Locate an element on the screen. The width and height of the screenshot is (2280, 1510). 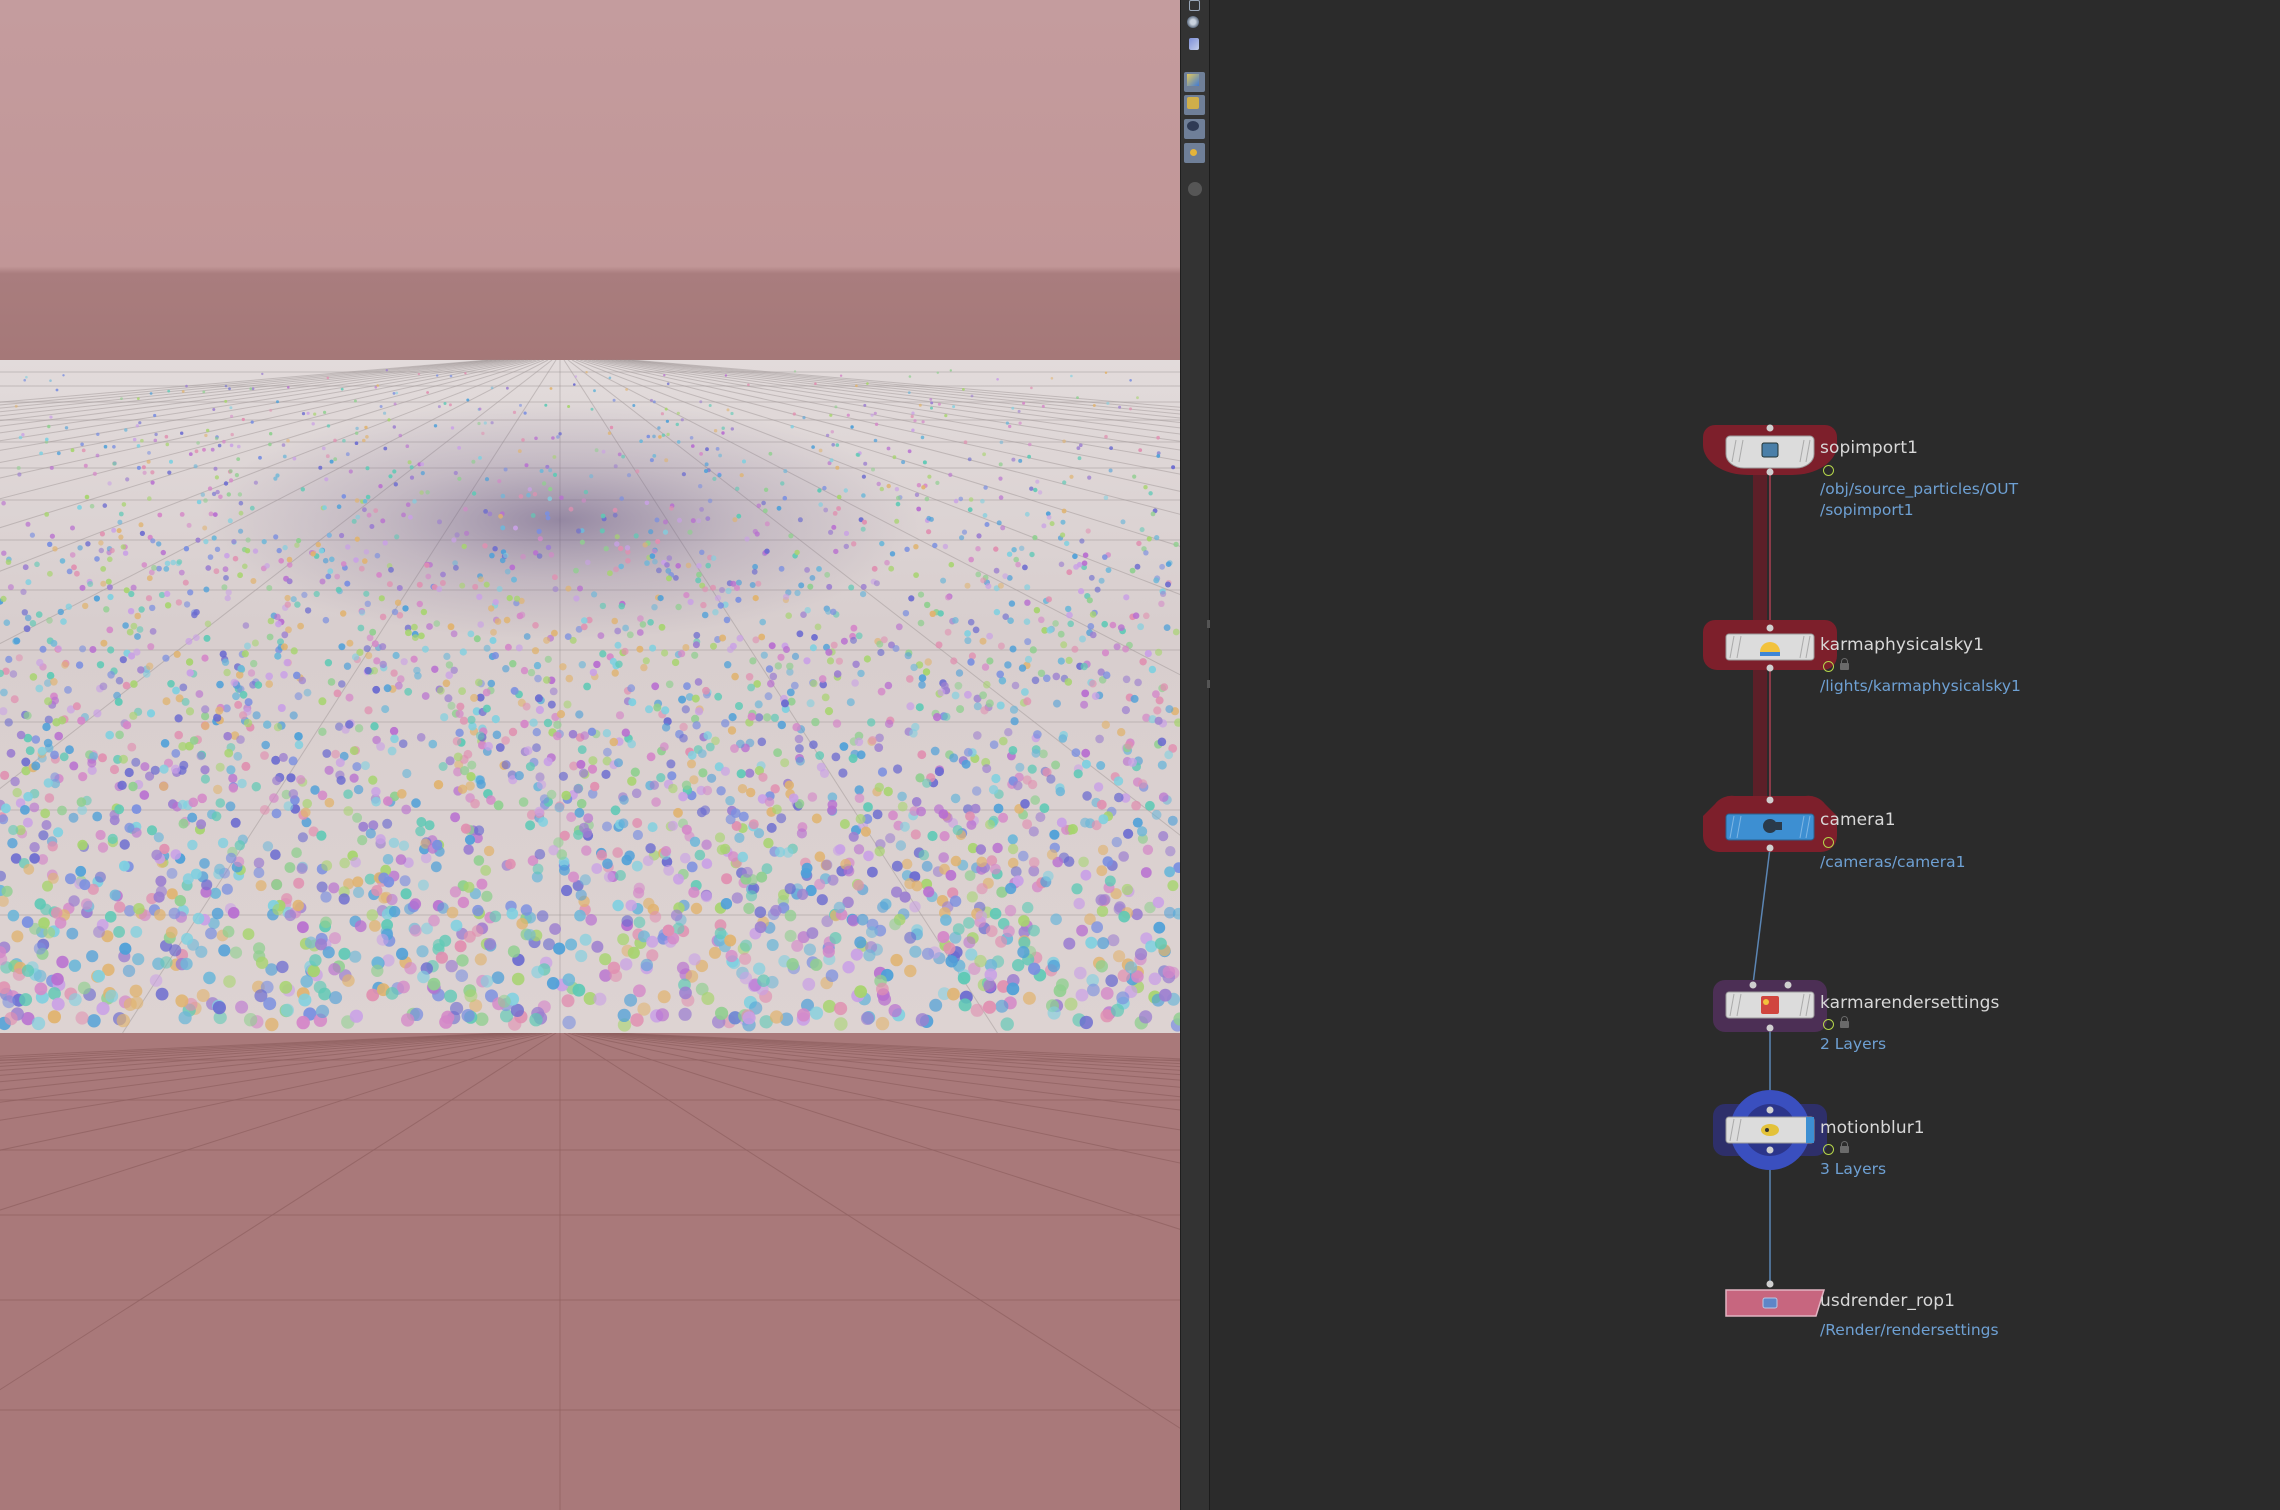
node-usdrender_rop1 is located at coordinates (1775, 1298).